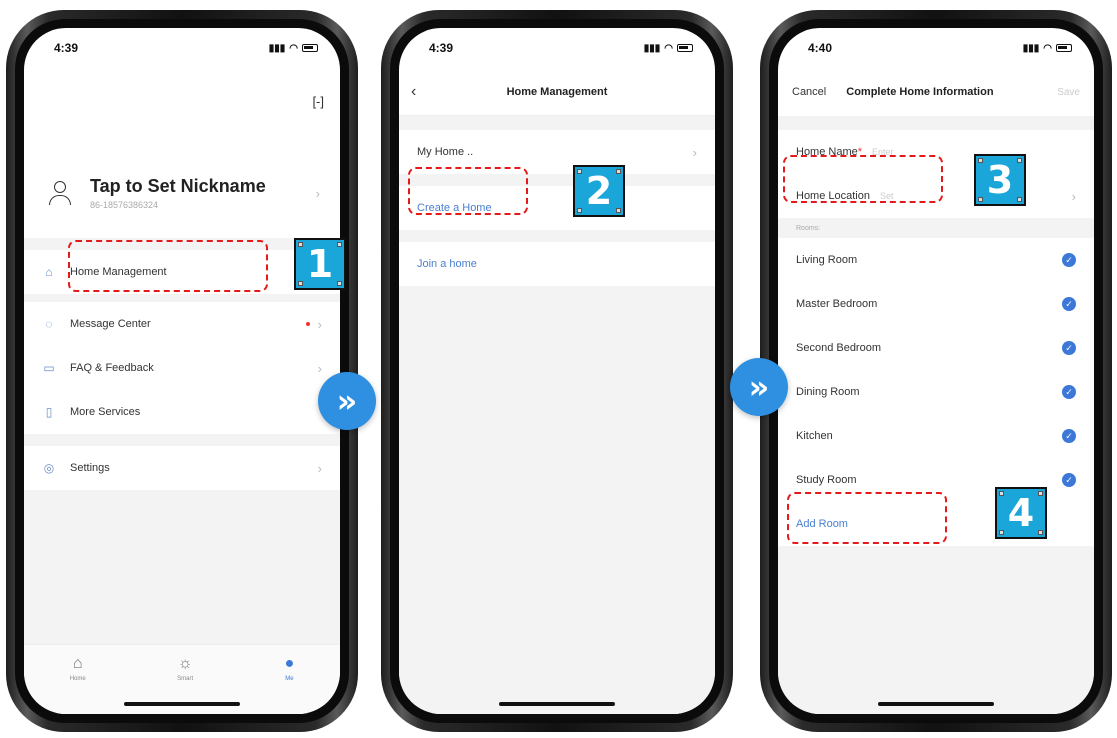  What do you see at coordinates (112, 368) in the screenshot?
I see `menu-item-label: FAQ & Feedback` at bounding box center [112, 368].